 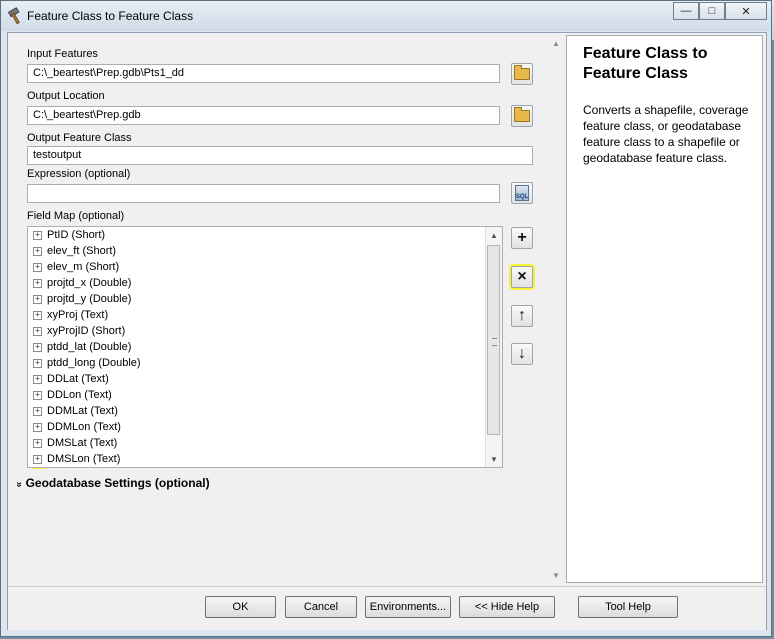 I want to click on field-map-item-label: xyProjID (Short), so click(x=86, y=331).